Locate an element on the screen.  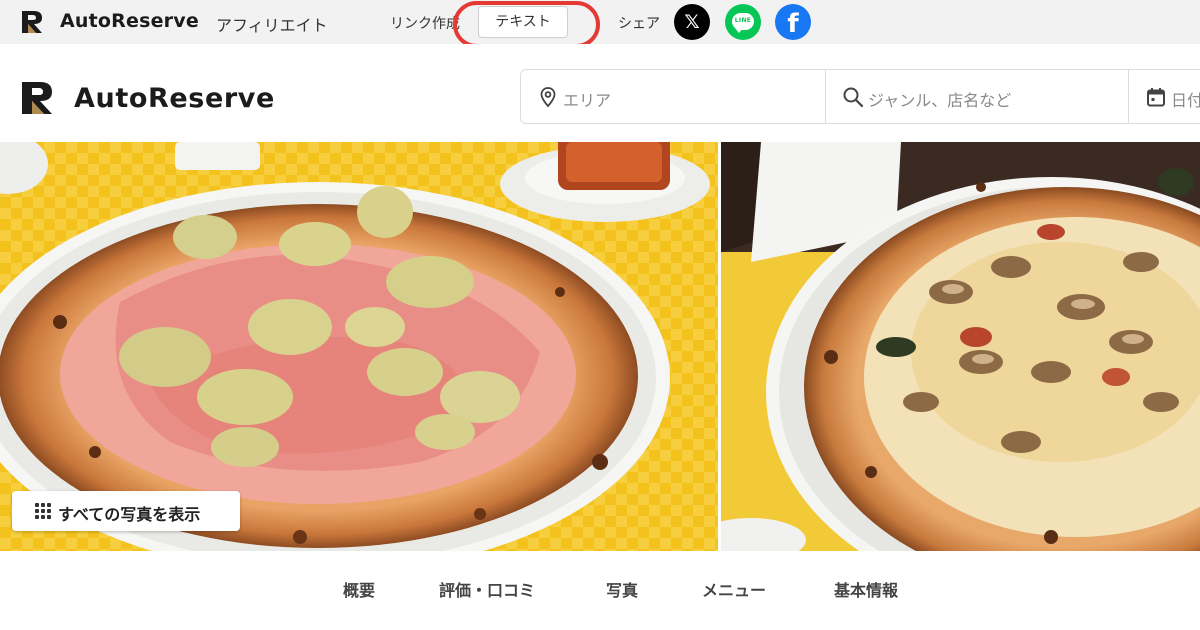
location-pin-icon is located at coordinates (548, 97).